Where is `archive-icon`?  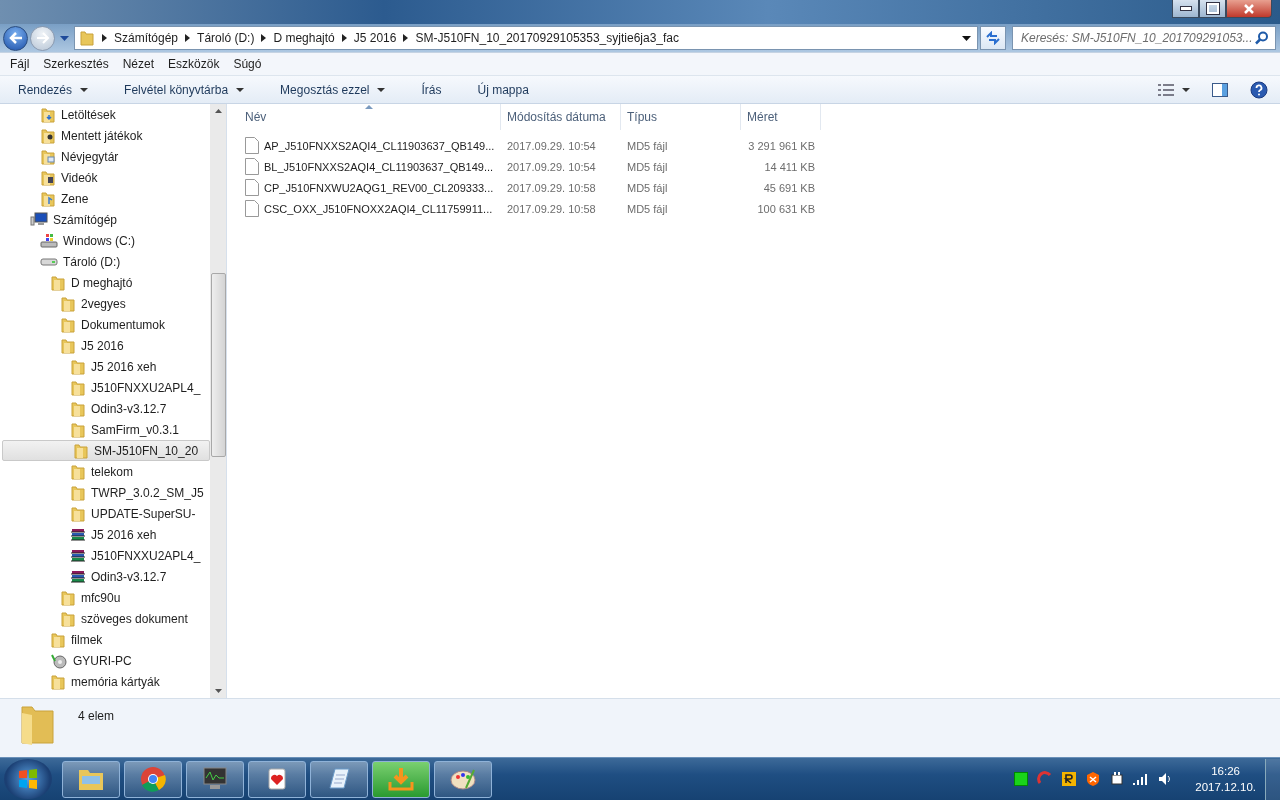
archive-icon is located at coordinates (78, 555).